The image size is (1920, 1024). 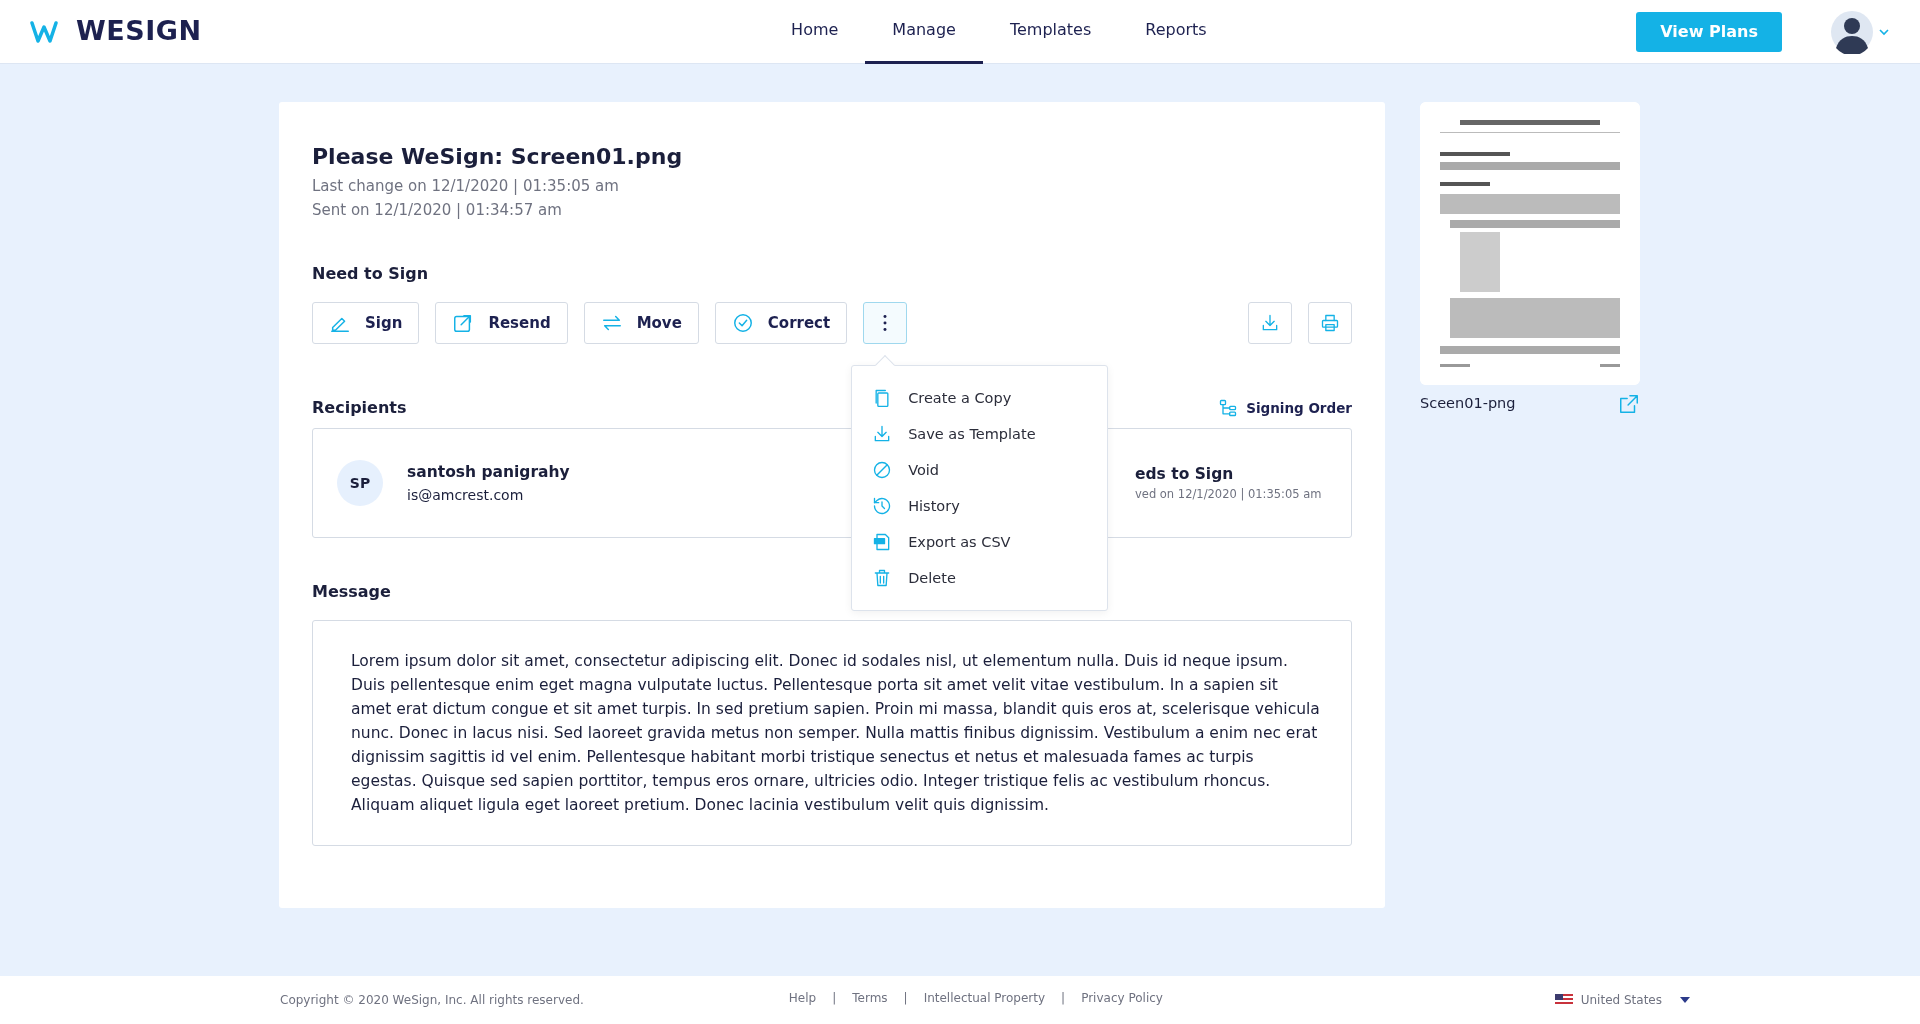 I want to click on last-change-text: Last change on 12/1/2020 | 01:35:05 am, so click(x=466, y=187).